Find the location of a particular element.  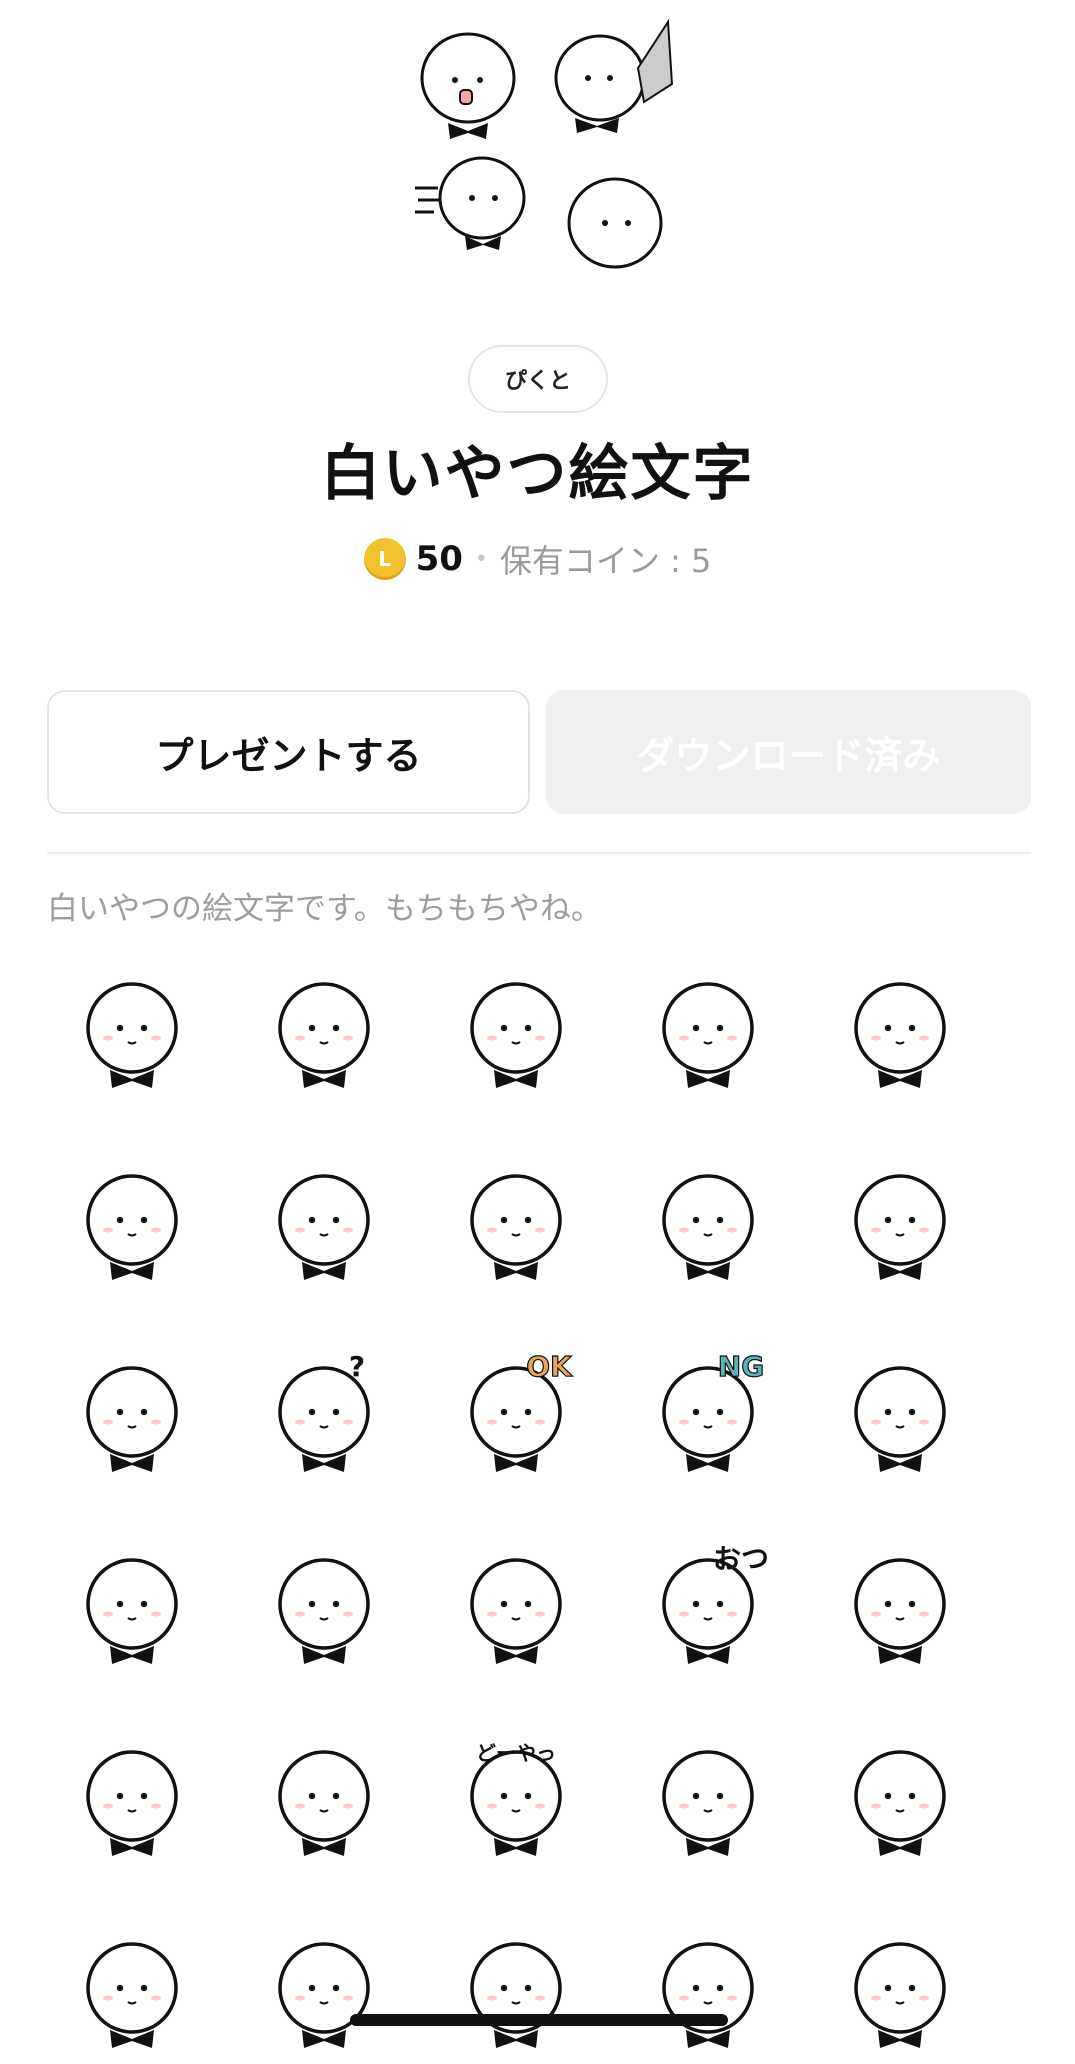

svg-text: おつ is located at coordinates (741, 1560).